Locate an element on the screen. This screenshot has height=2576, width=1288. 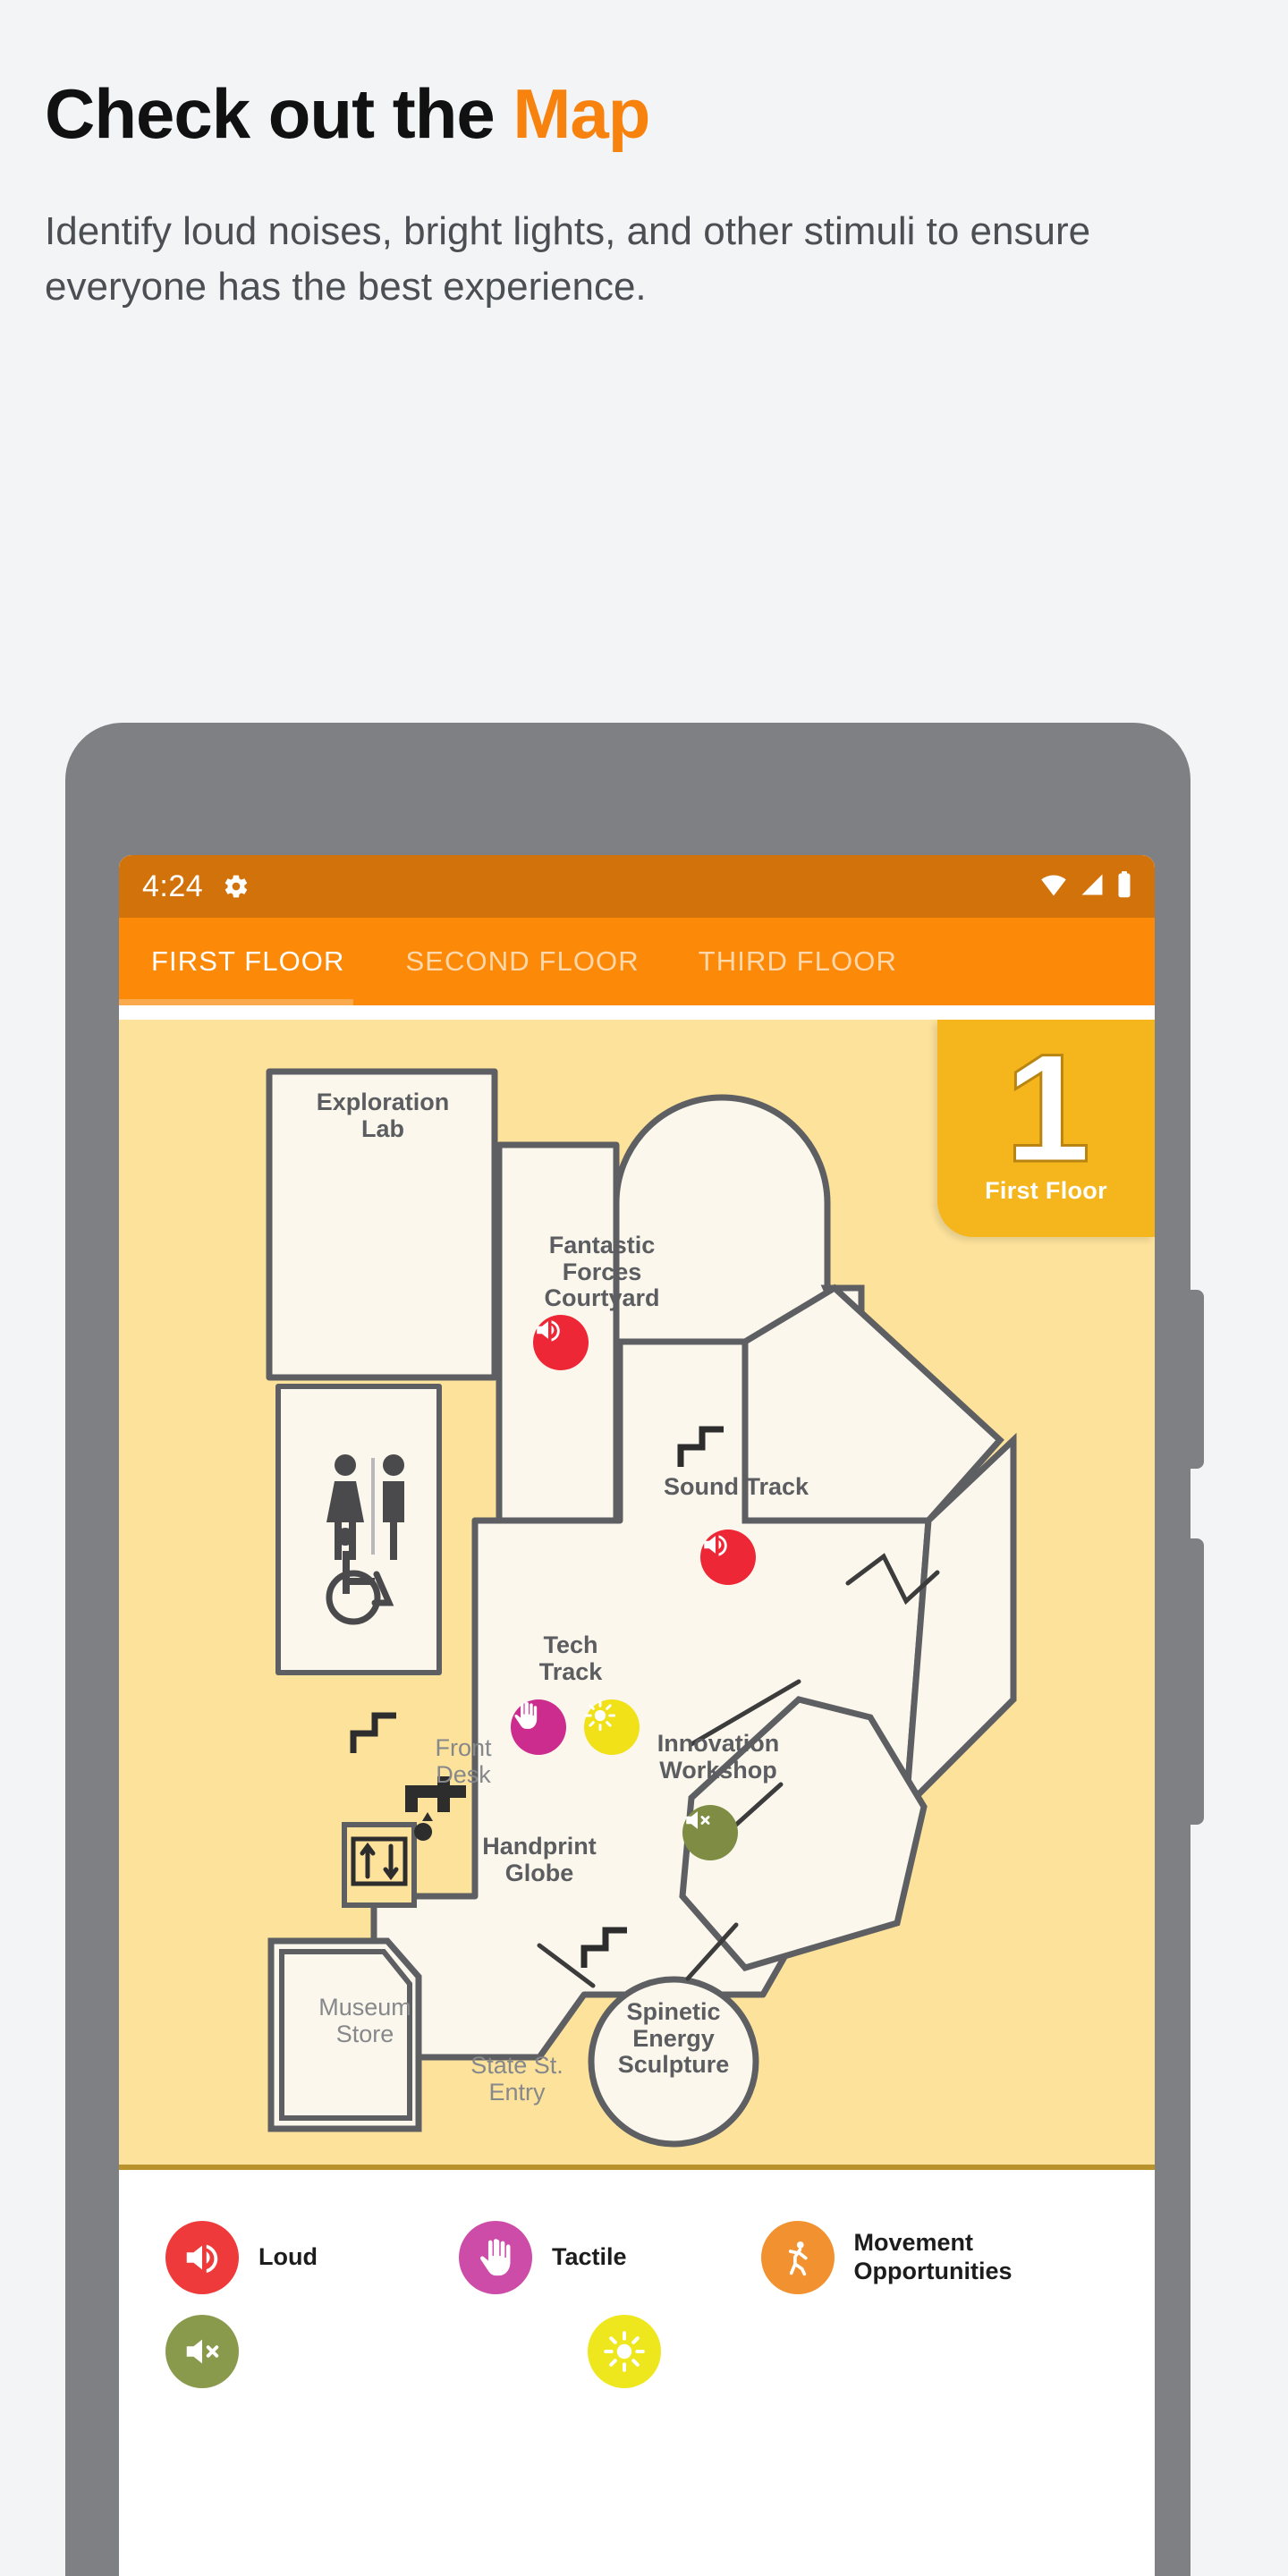
loud-pin-sound-track is located at coordinates (728, 1557).